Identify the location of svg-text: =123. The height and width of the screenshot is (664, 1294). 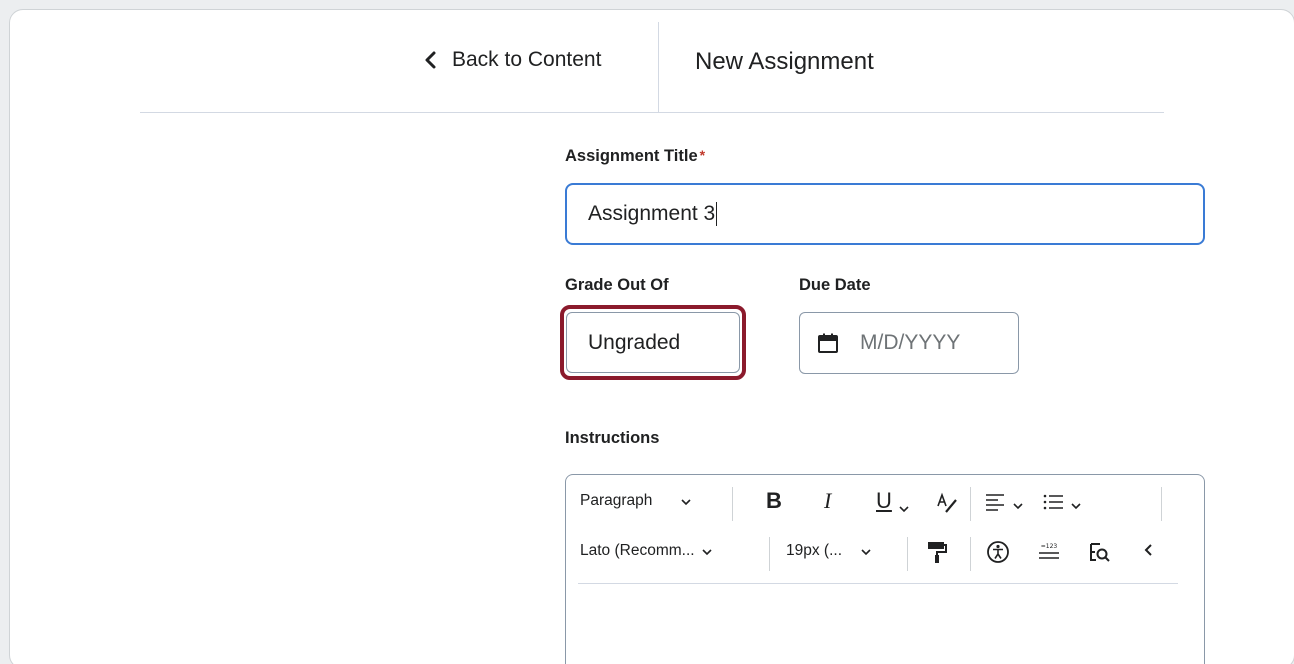
(1049, 546).